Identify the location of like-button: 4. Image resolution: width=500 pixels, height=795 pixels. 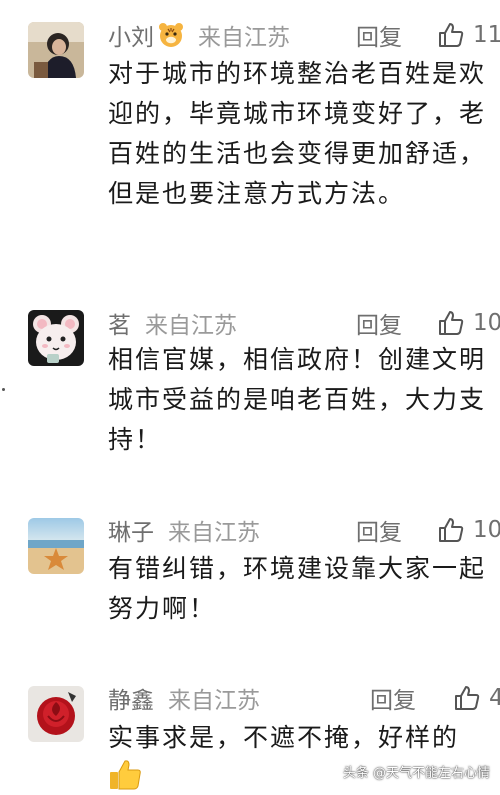
(476, 698).